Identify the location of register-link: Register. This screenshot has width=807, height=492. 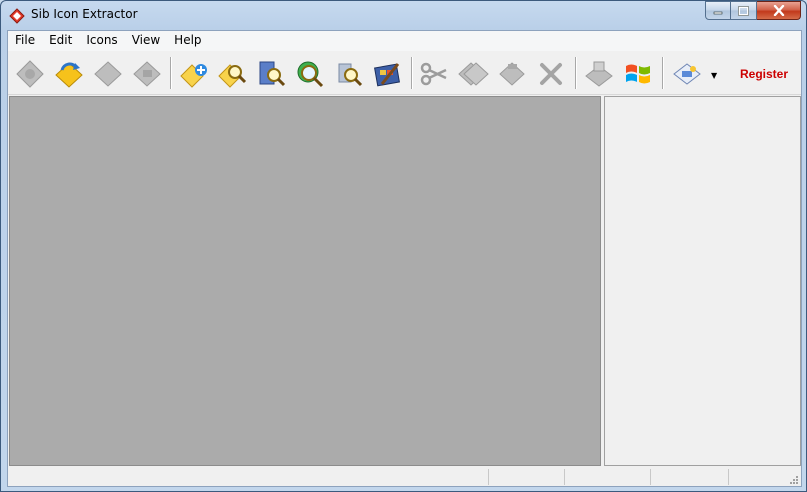
(764, 74).